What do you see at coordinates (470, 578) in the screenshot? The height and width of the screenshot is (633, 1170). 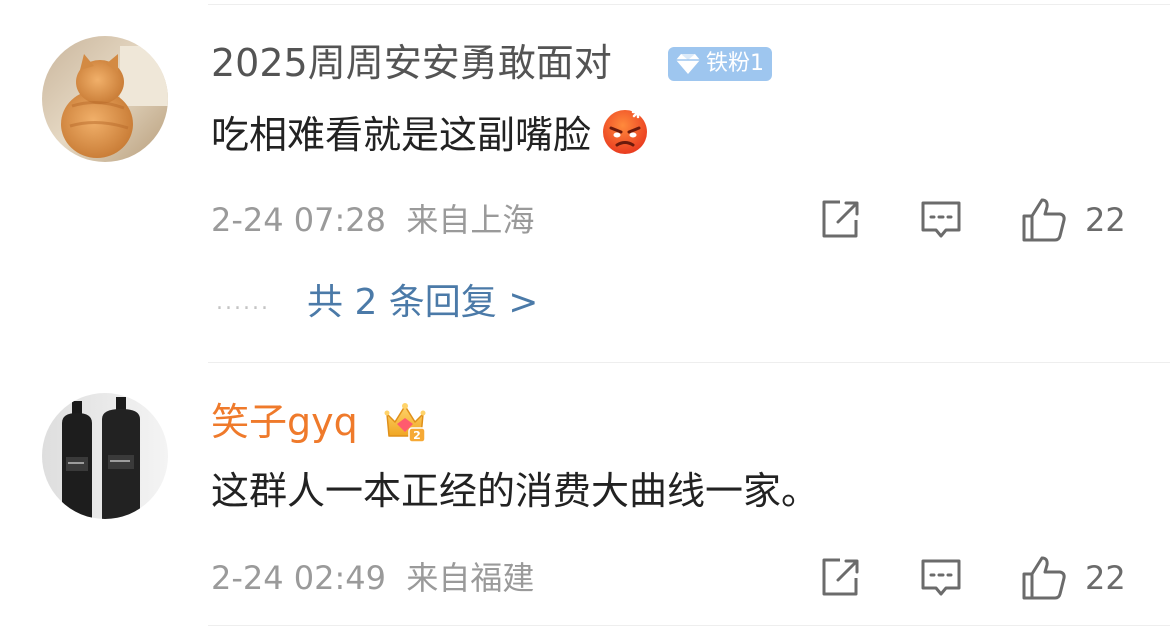 I see `location: 来自福建` at bounding box center [470, 578].